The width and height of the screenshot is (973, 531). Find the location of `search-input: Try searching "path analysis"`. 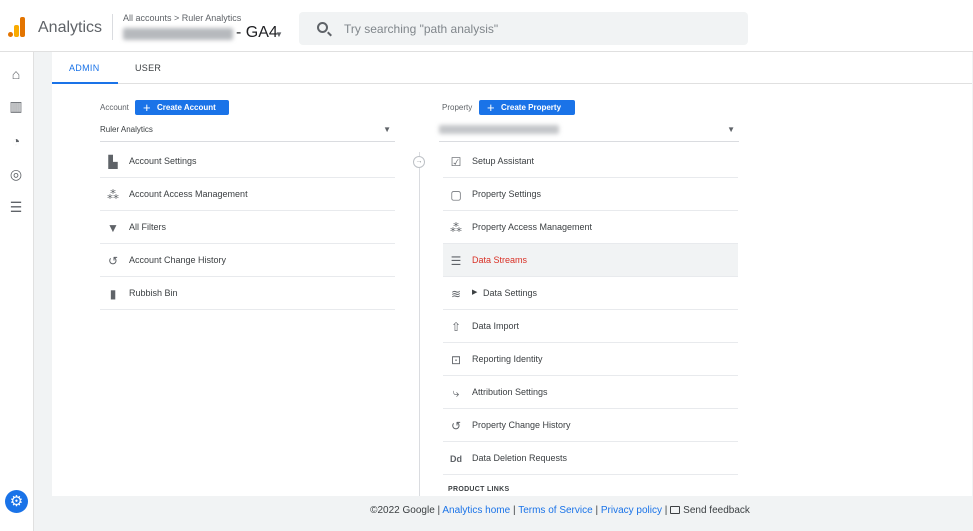

search-input: Try searching "path analysis" is located at coordinates (421, 29).